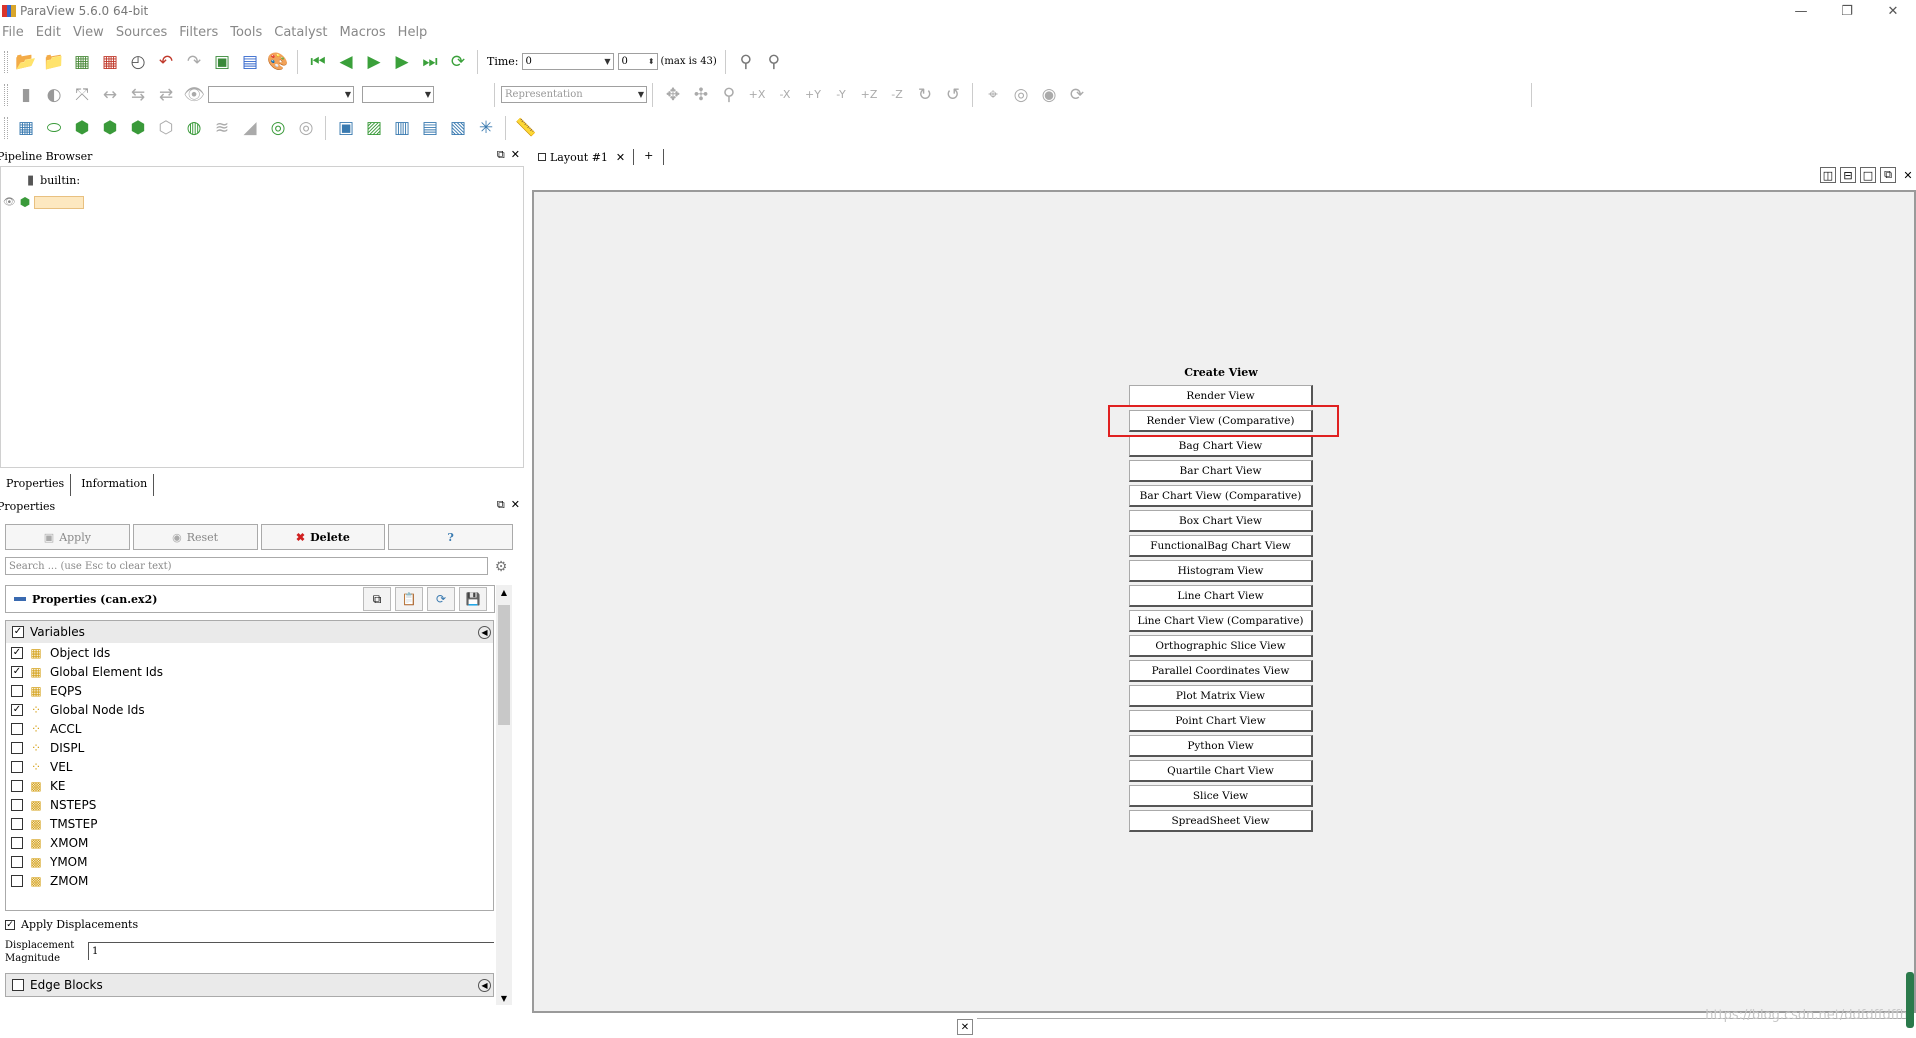  What do you see at coordinates (323, 537) in the screenshot?
I see `delete-button: ✖ Delete` at bounding box center [323, 537].